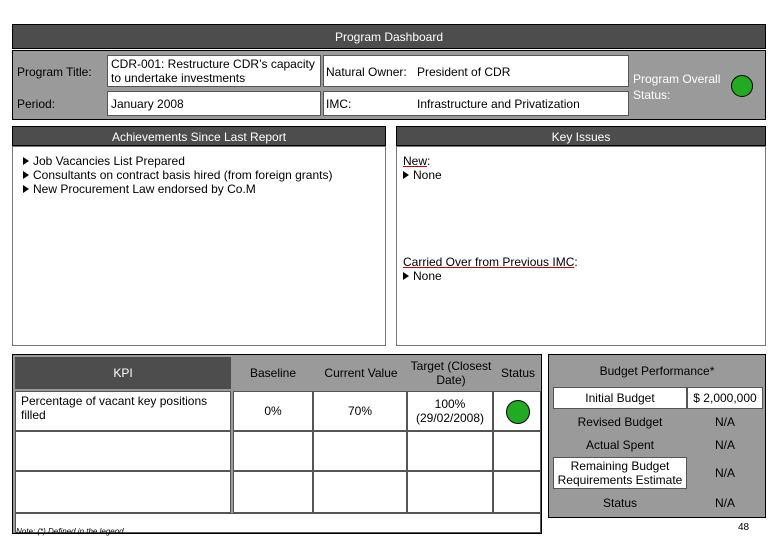 The image size is (780, 540). What do you see at coordinates (360, 411) in the screenshot?
I see `current-value-cell: 70%` at bounding box center [360, 411].